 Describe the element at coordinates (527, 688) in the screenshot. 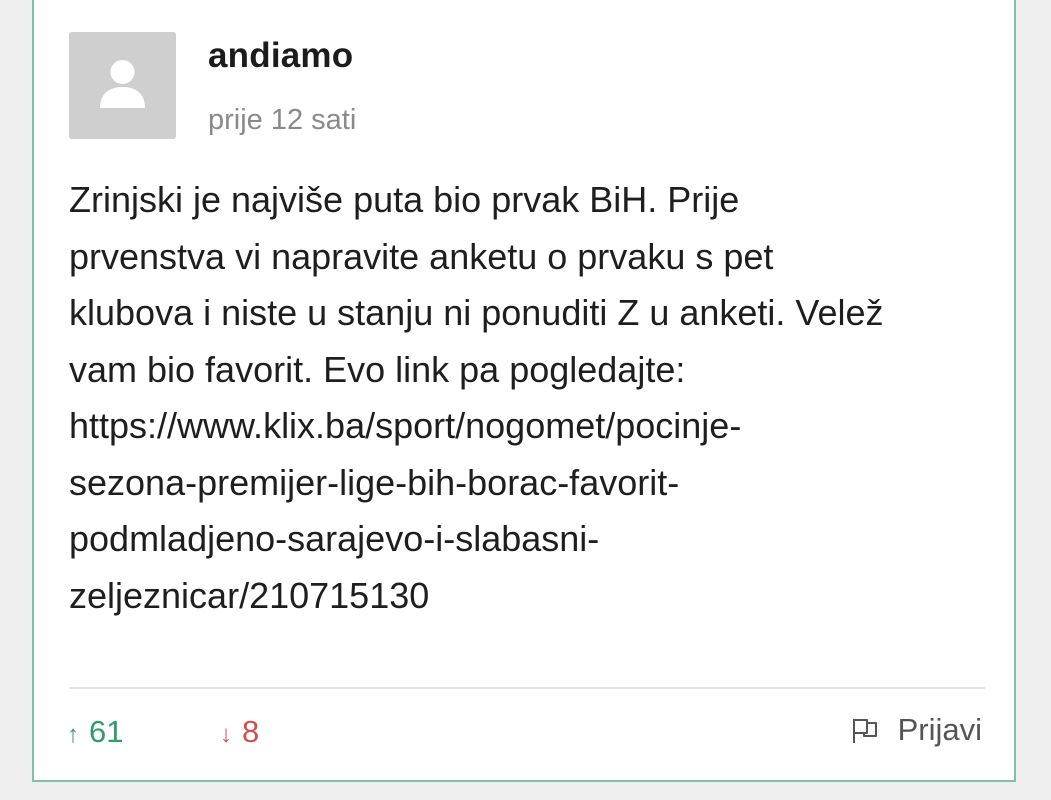

I see `divider` at that location.